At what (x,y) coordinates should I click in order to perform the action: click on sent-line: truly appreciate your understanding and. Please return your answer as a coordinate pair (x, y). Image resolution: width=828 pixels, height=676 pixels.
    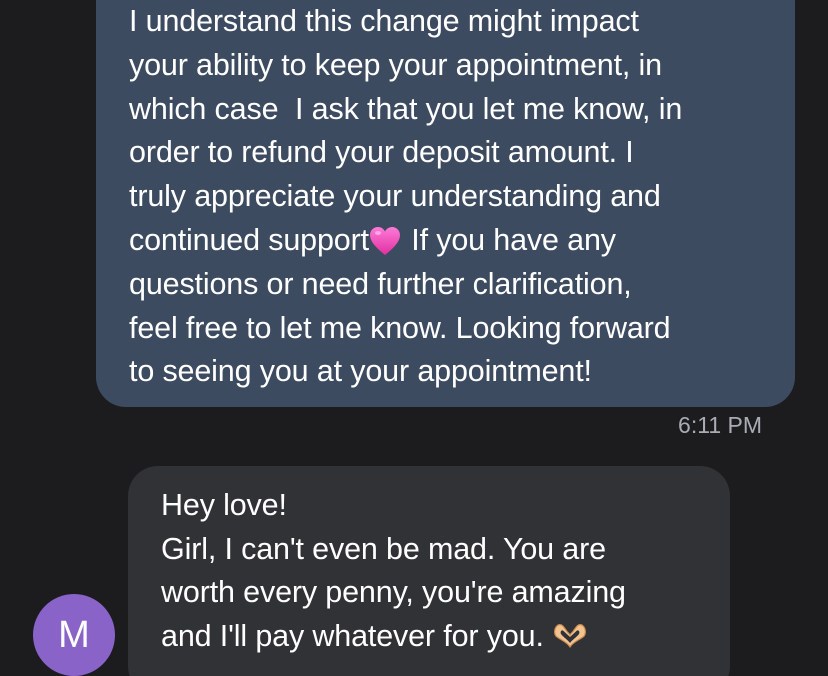
    Looking at the image, I should click on (395, 196).